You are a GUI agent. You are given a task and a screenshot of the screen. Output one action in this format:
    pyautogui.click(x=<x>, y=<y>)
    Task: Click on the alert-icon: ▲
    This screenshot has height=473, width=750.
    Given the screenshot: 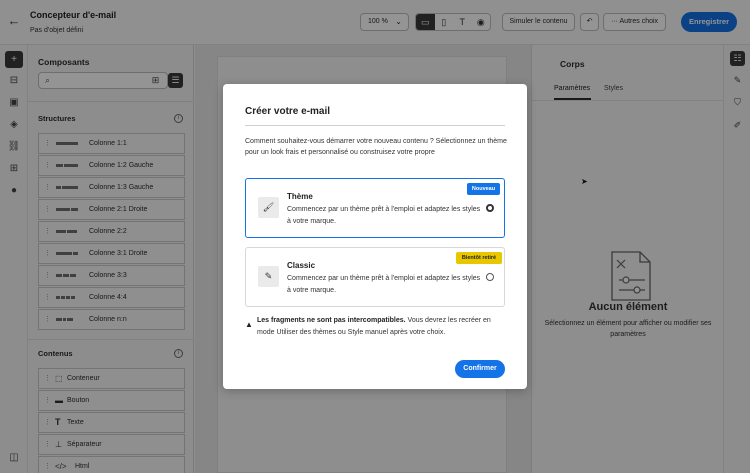 What is the action you would take?
    pyautogui.click(x=249, y=324)
    